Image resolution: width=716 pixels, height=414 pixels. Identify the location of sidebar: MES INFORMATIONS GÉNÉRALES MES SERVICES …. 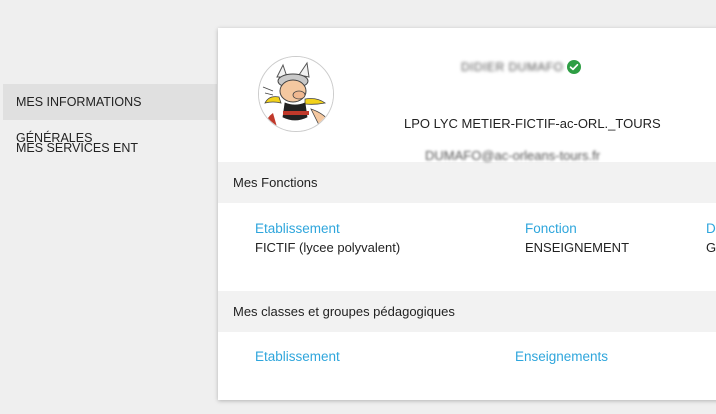
(108, 125).